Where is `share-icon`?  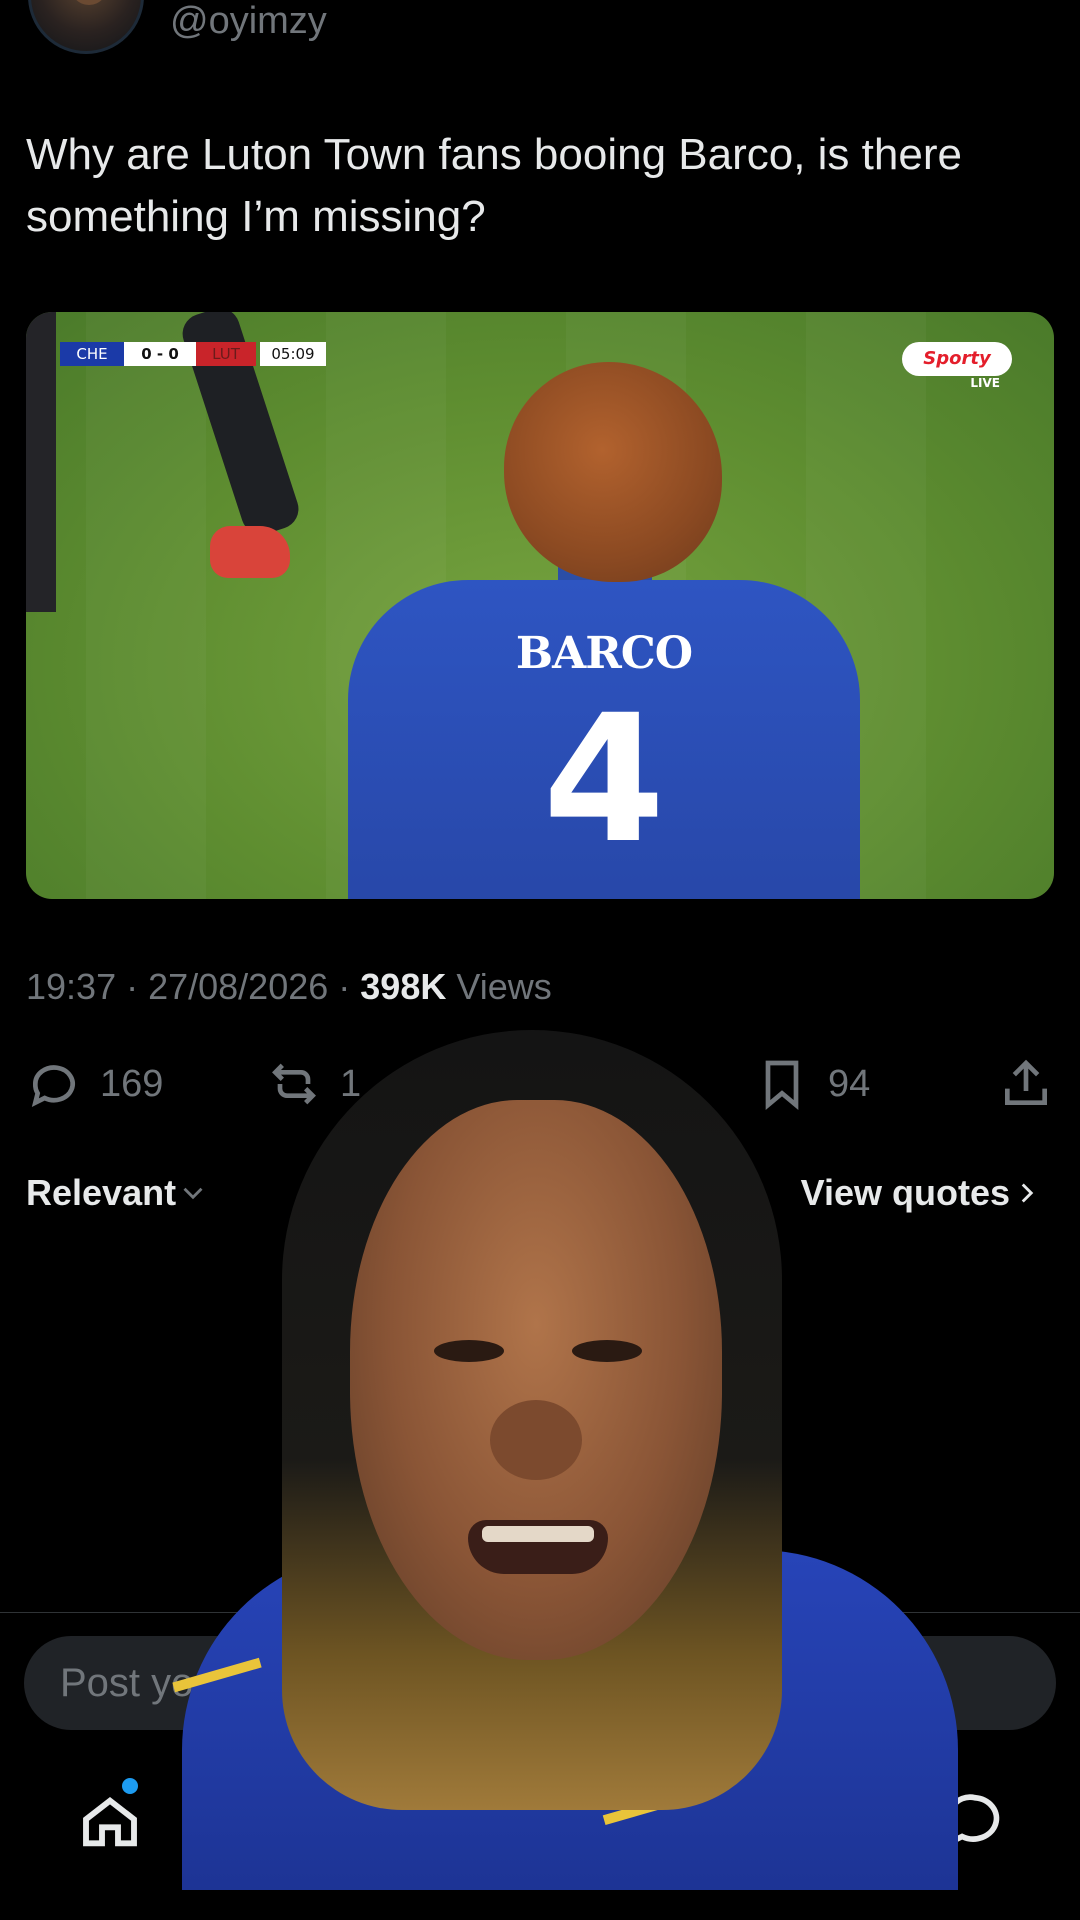
share-icon is located at coordinates (1026, 1082).